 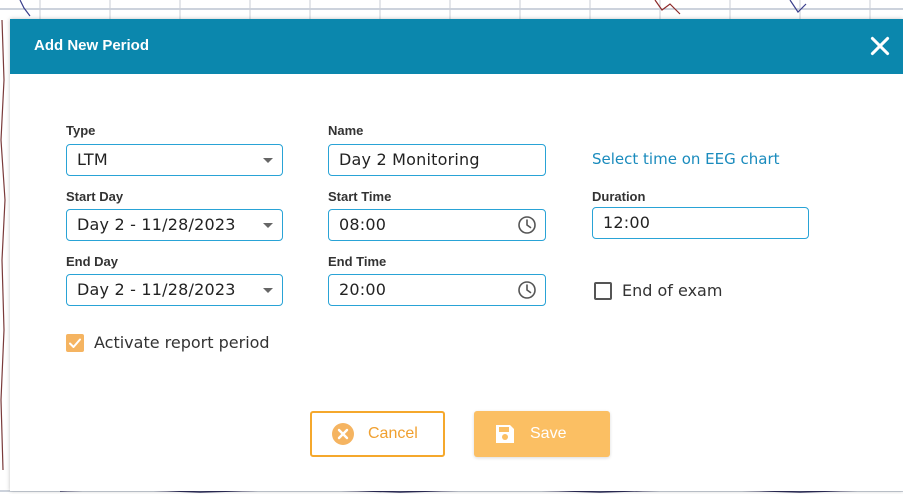 What do you see at coordinates (346, 130) in the screenshot?
I see `name-label: Name` at bounding box center [346, 130].